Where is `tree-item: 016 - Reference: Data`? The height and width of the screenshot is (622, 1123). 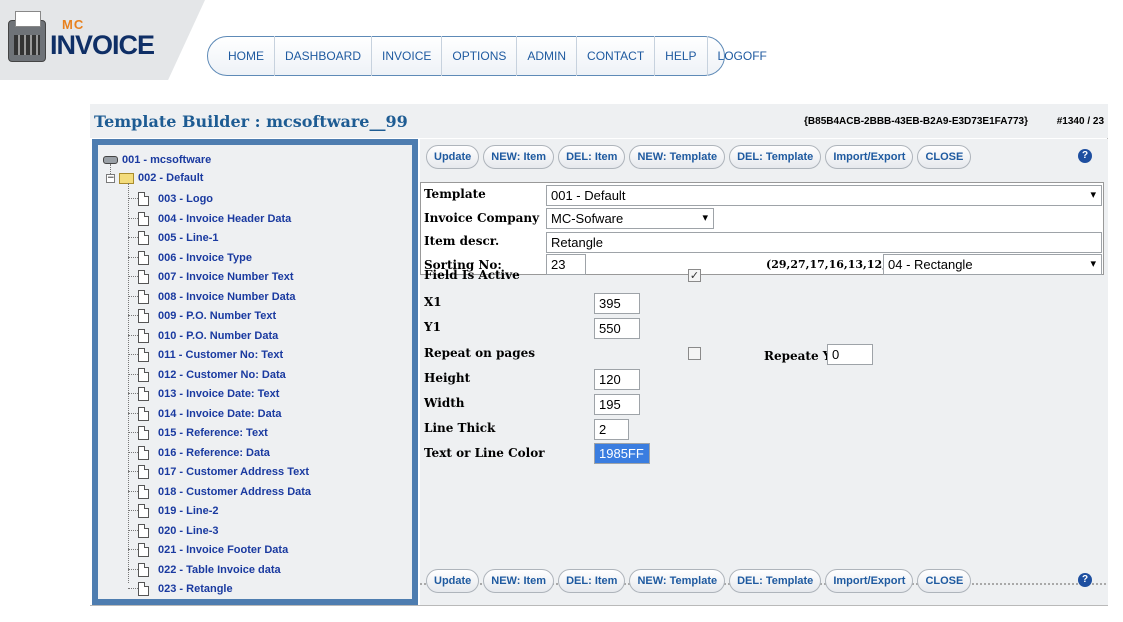 tree-item: 016 - Reference: Data is located at coordinates (204, 452).